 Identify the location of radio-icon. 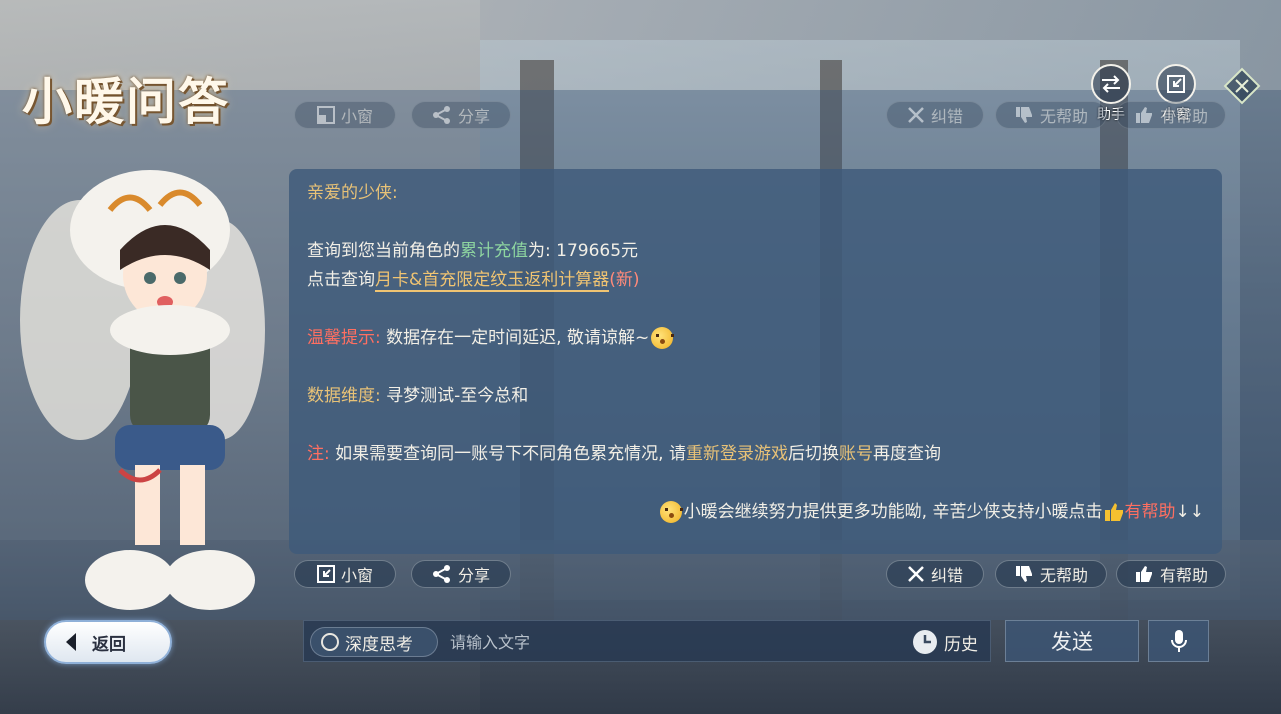
(330, 642).